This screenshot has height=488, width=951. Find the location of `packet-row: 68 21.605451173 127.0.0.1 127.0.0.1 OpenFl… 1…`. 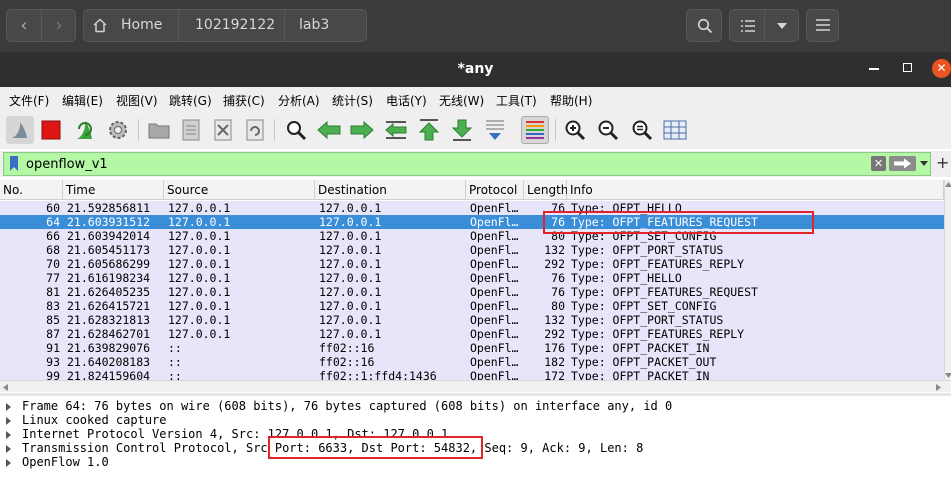

packet-row: 68 21.605451173 127.0.0.1 127.0.0.1 OpenFl… 1… is located at coordinates (472, 250).